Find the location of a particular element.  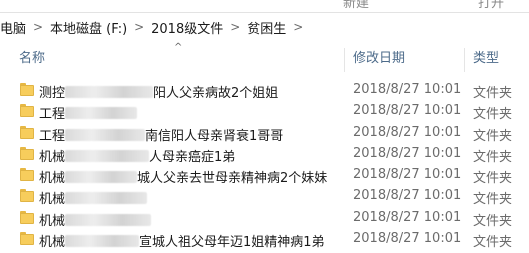

breadcrumb-drive-f: 本地磁盘 (F:) is located at coordinates (88, 27).